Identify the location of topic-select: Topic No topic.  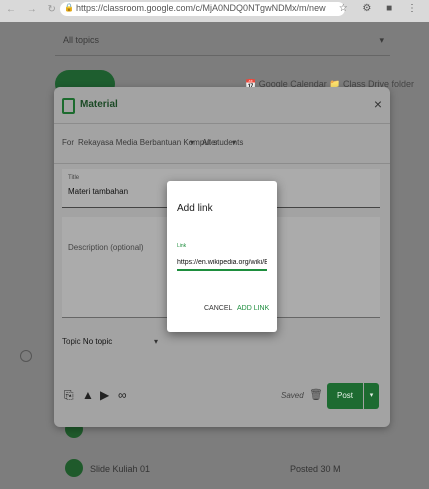
(87, 341).